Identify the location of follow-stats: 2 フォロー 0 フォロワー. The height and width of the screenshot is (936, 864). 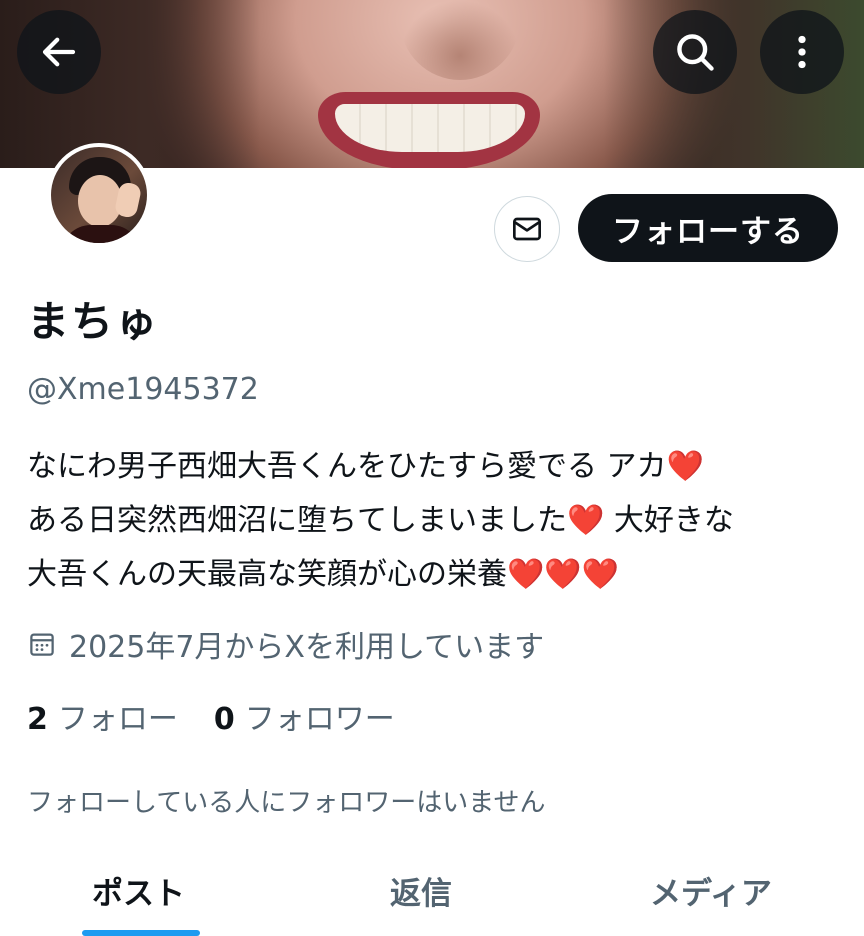
(211, 716).